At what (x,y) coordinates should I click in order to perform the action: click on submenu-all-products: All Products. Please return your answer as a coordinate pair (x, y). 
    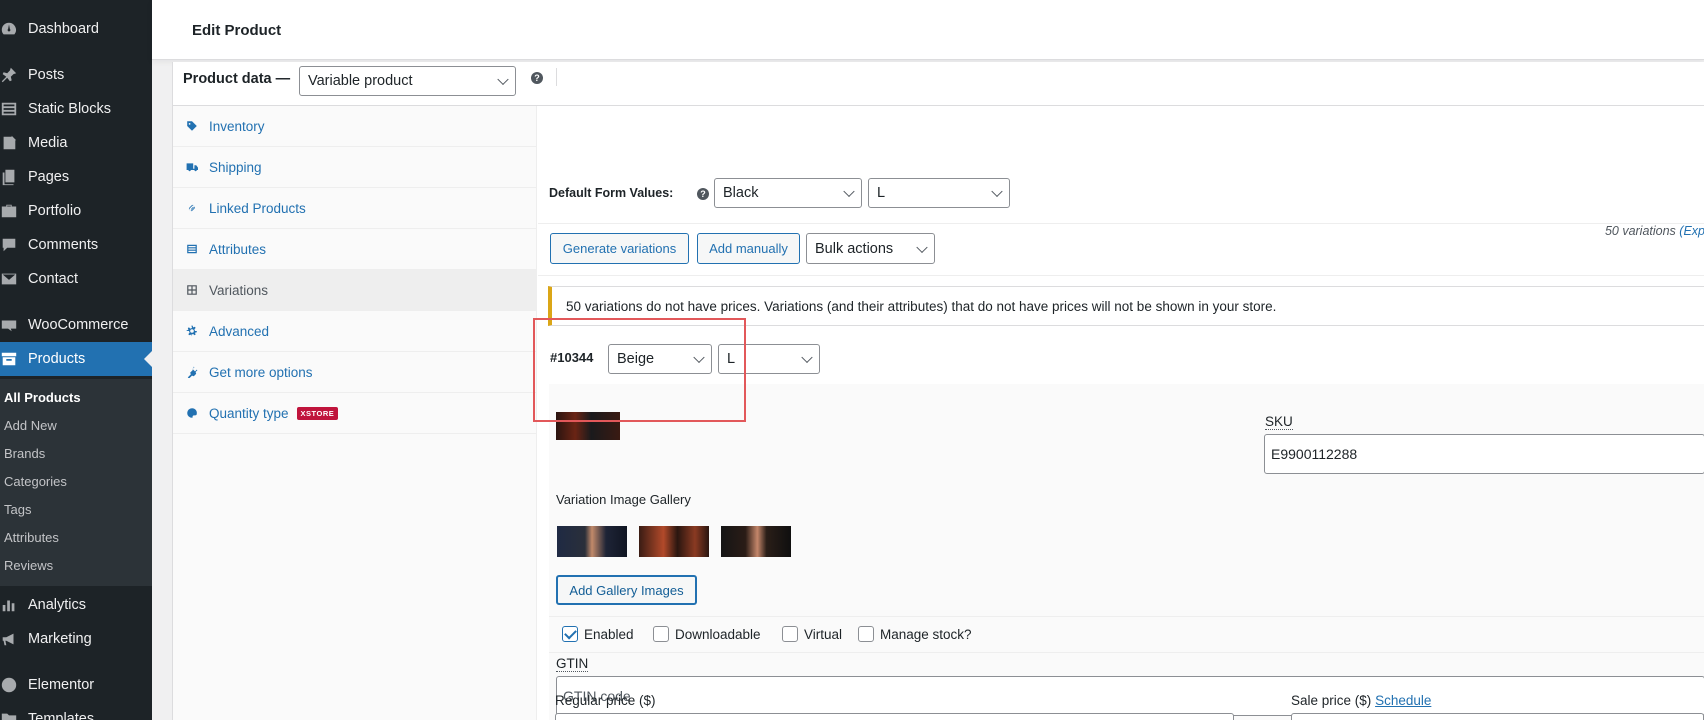
    Looking at the image, I should click on (42, 397).